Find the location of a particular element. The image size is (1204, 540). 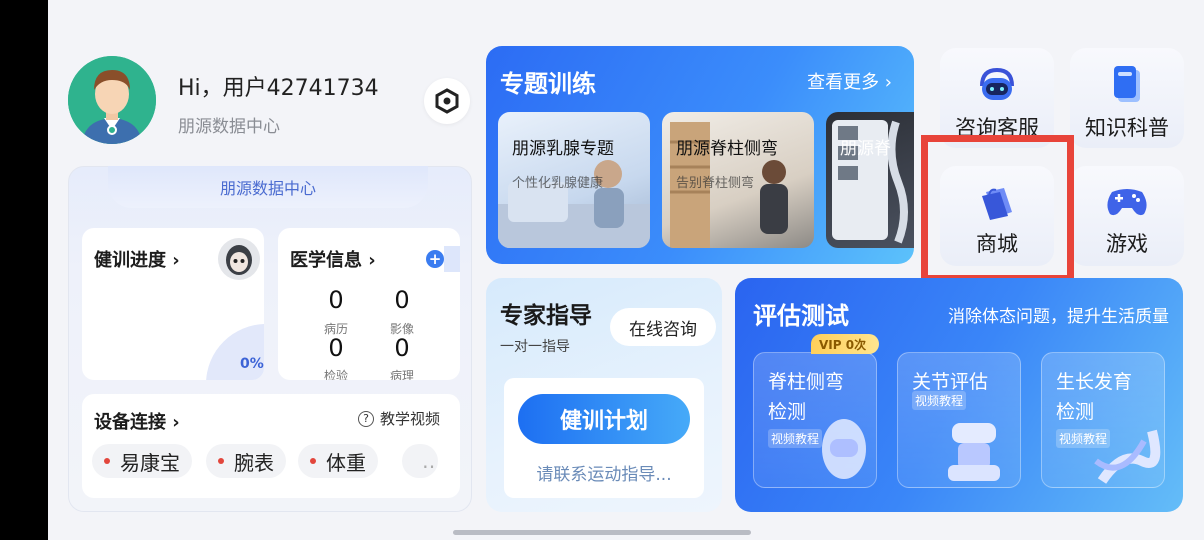

tile-label: 知识科普 is located at coordinates (1127, 128).